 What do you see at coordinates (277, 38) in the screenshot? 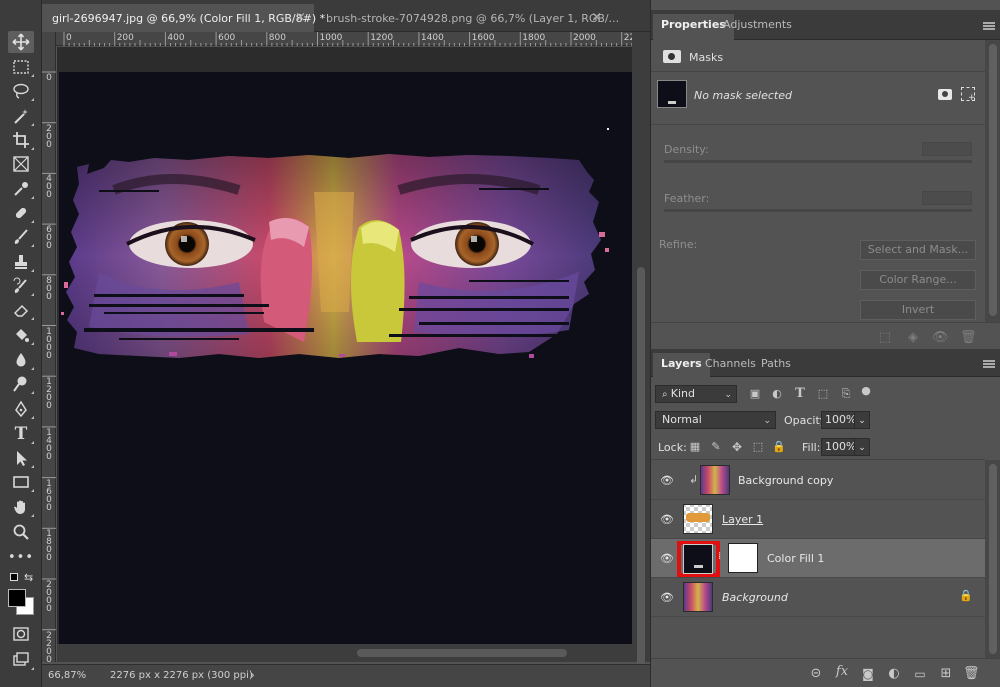
I see `ruler-label: 800` at bounding box center [277, 38].